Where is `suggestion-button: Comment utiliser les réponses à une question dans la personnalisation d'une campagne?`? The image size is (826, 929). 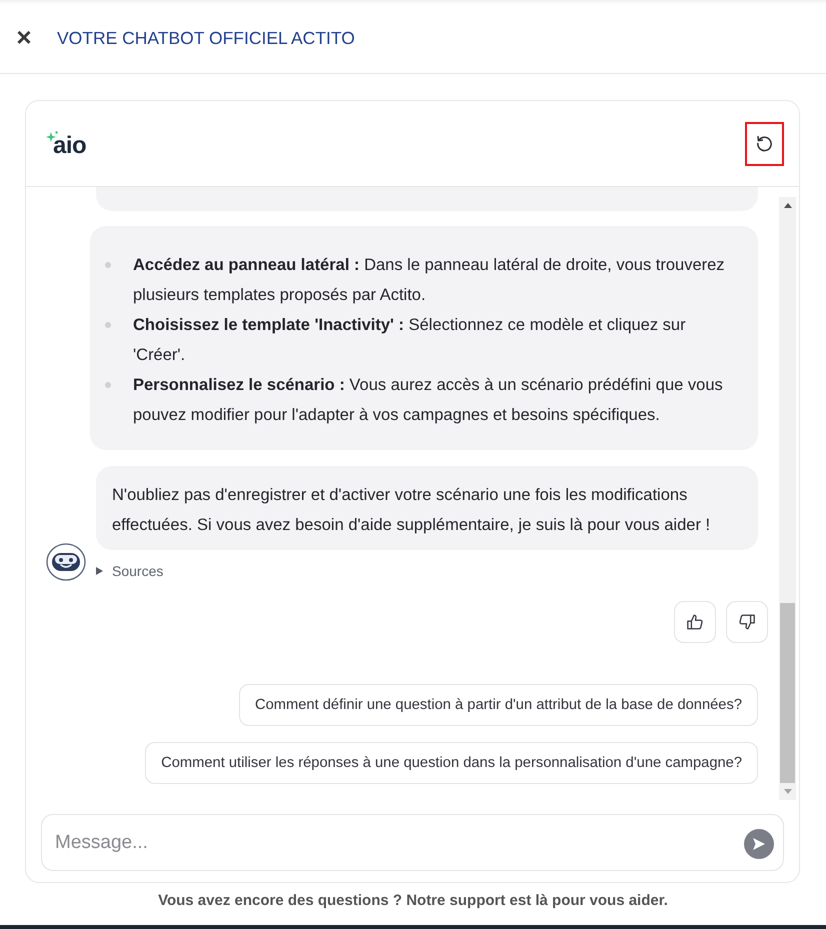 suggestion-button: Comment utiliser les réponses à une question dans la personnalisation d'une campagne? is located at coordinates (451, 763).